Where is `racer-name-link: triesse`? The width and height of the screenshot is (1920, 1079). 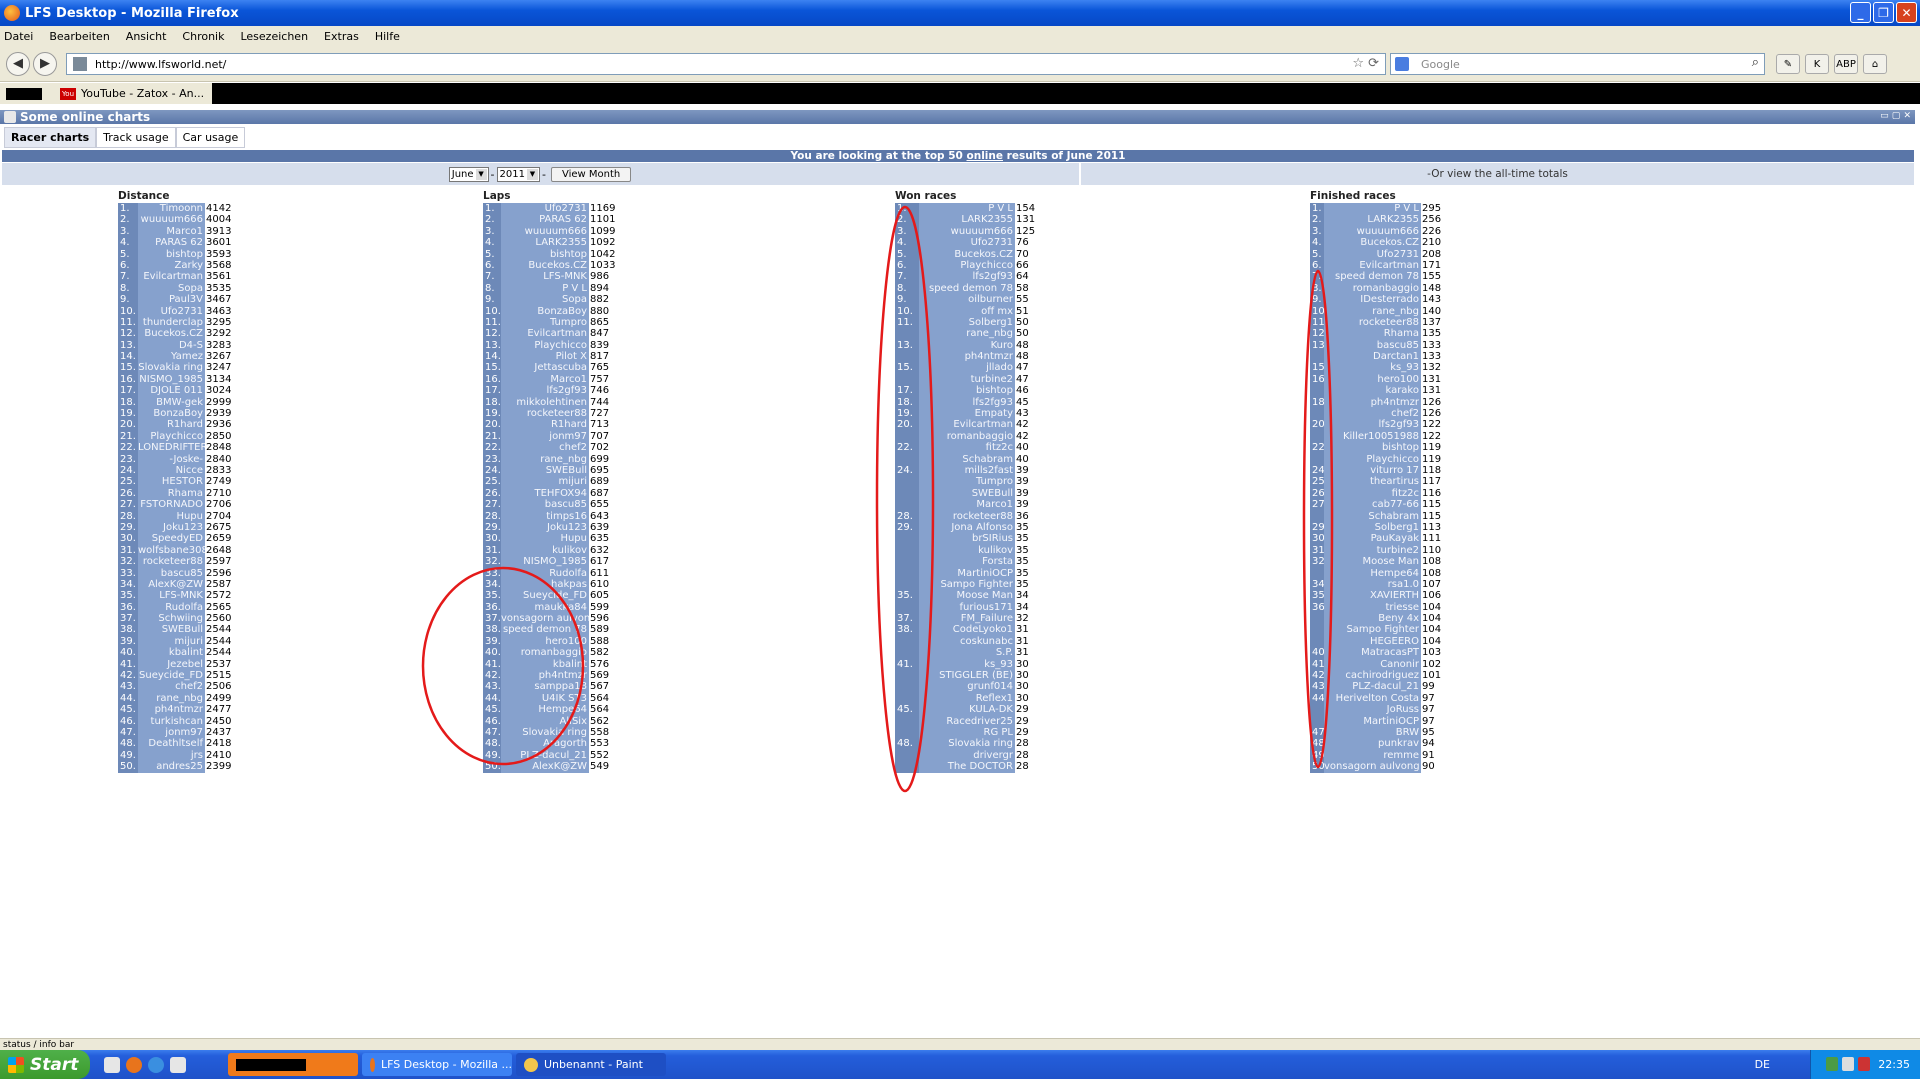 racer-name-link: triesse is located at coordinates (1372, 607).